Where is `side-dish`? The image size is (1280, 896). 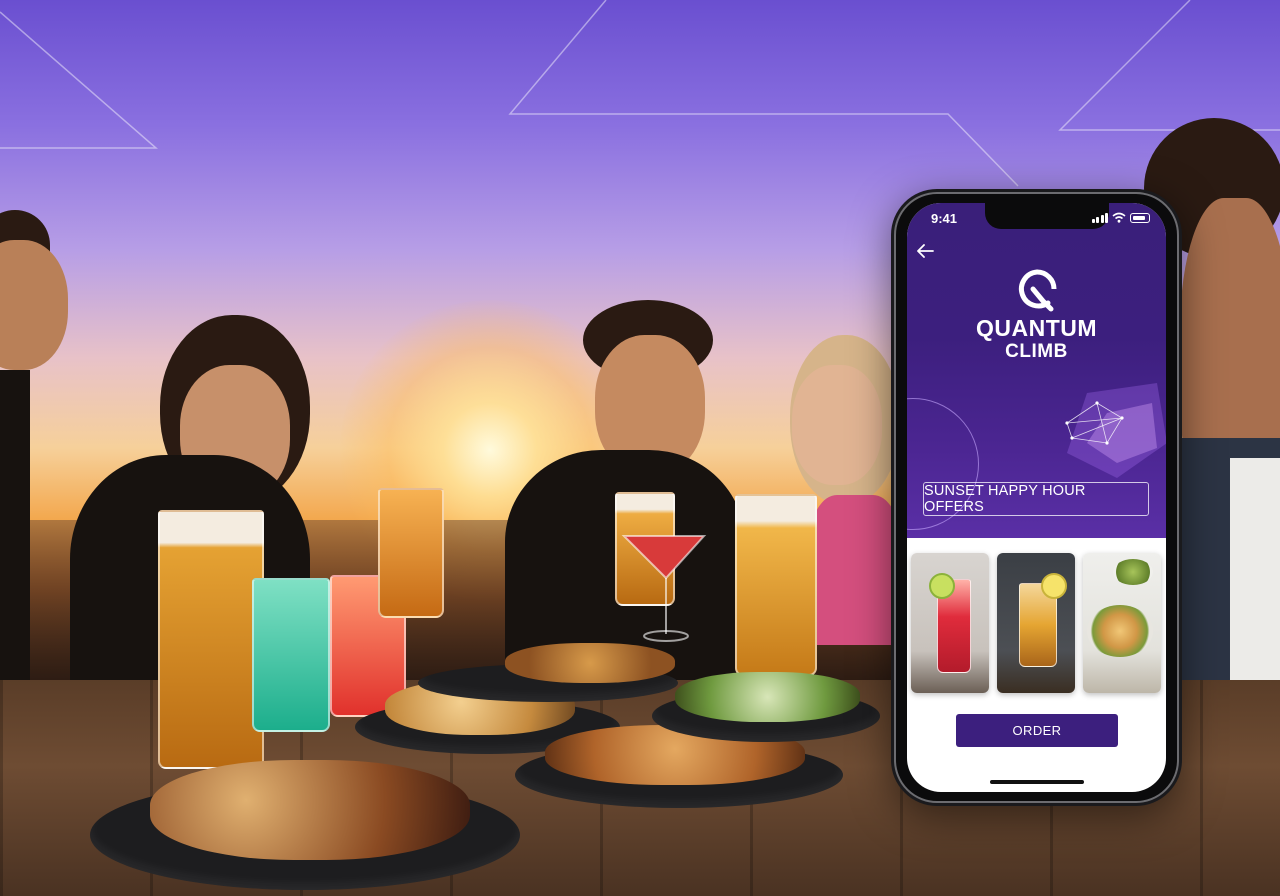 side-dish is located at coordinates (1133, 572).